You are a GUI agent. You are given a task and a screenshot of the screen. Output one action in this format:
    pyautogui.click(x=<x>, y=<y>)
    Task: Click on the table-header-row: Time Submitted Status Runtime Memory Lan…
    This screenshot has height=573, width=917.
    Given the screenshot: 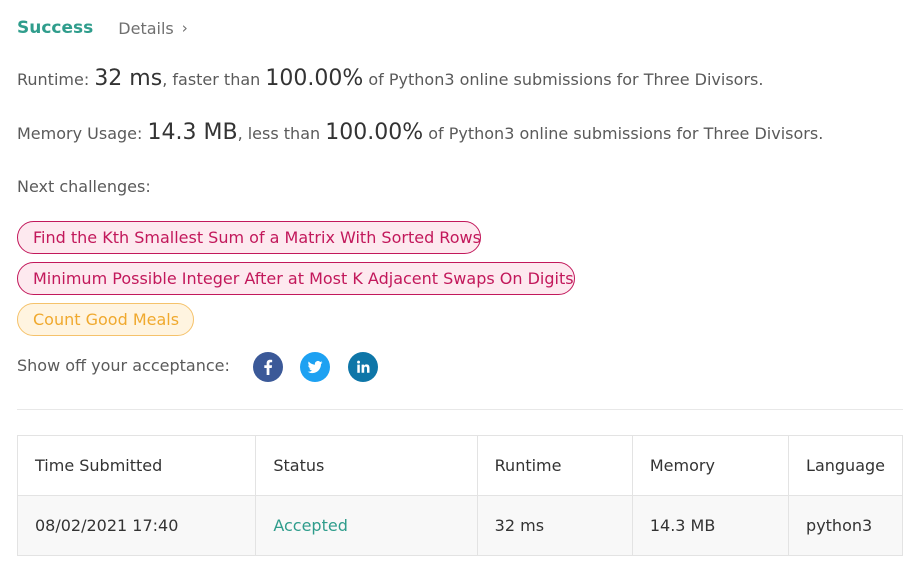 What is the action you would take?
    pyautogui.click(x=459, y=465)
    